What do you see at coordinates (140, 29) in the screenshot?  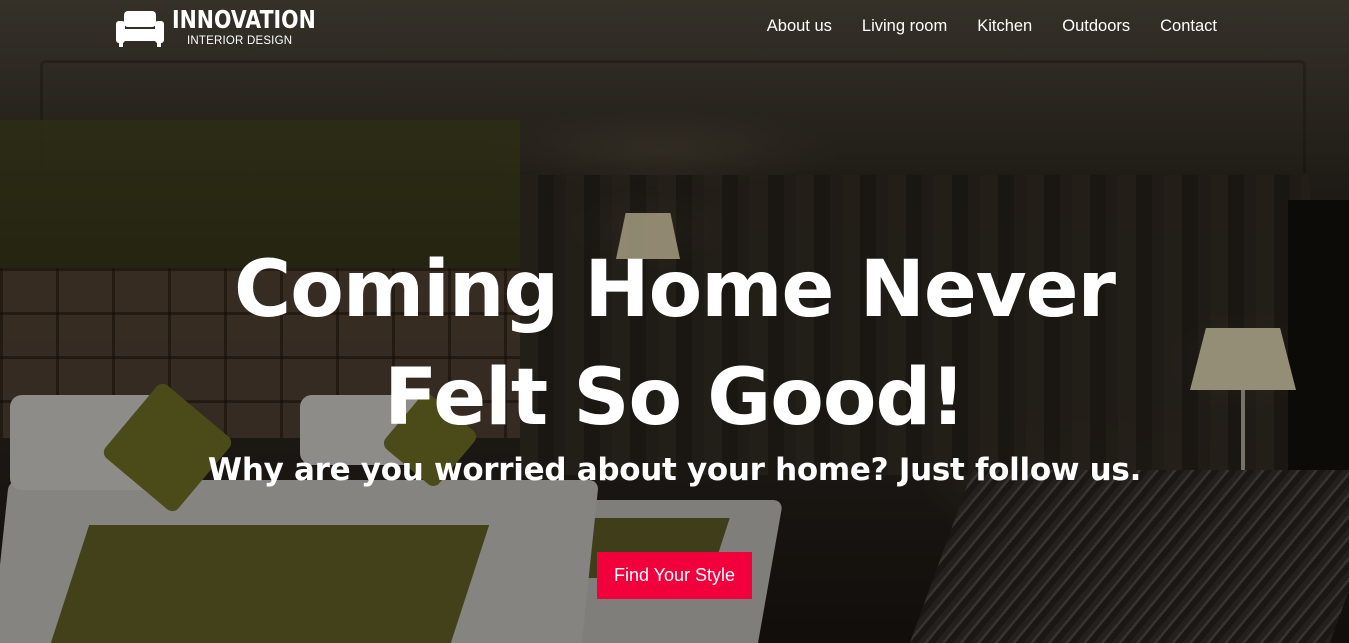 I see `sofa-icon` at bounding box center [140, 29].